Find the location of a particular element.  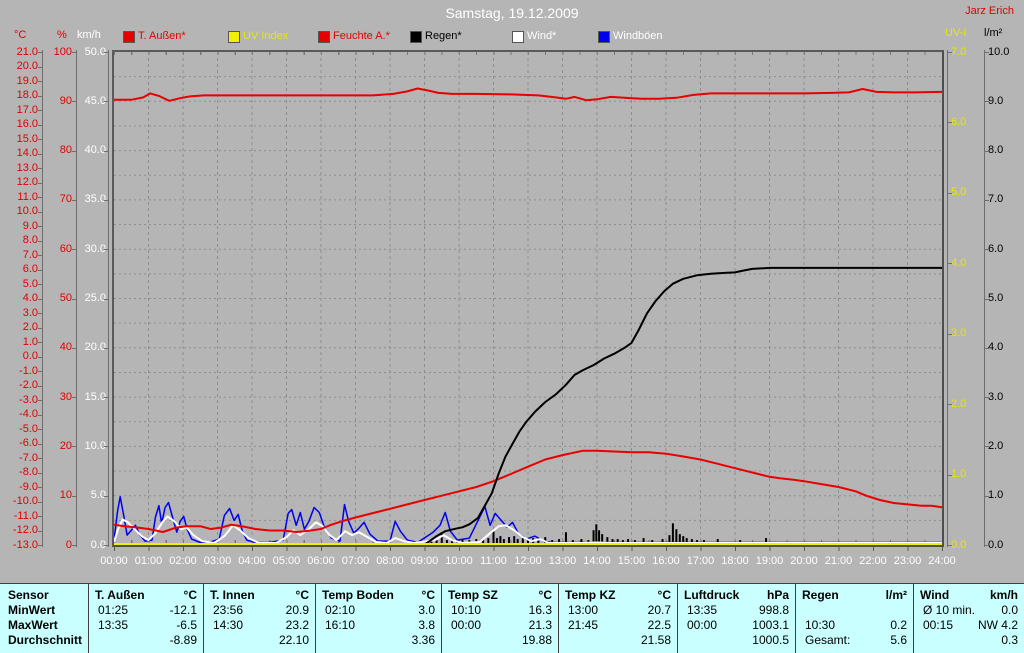

wind-tick-label: 45.0 is located at coordinates (95, 100).